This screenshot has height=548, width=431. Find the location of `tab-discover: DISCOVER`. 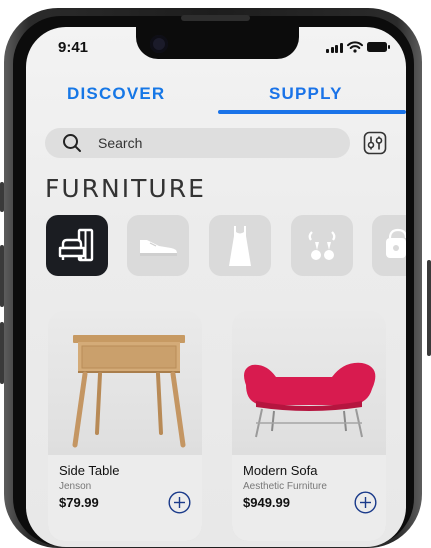

tab-discover: DISCOVER is located at coordinates (116, 94).